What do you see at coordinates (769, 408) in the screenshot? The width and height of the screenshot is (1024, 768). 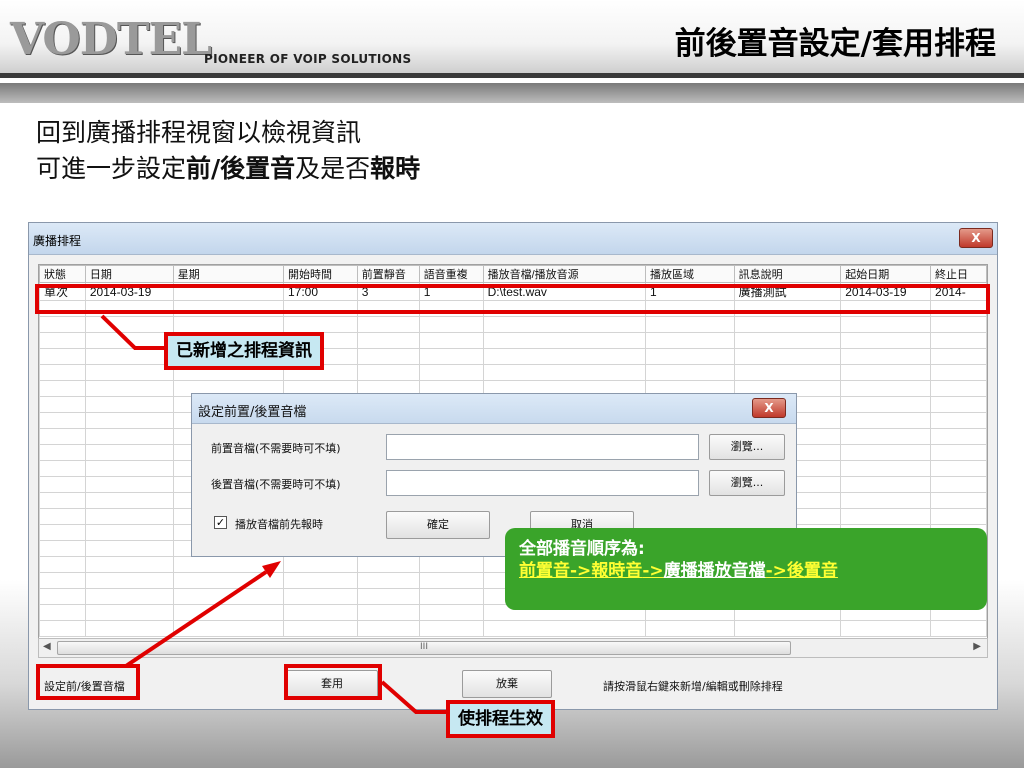 I see `dialog-close-button: X` at bounding box center [769, 408].